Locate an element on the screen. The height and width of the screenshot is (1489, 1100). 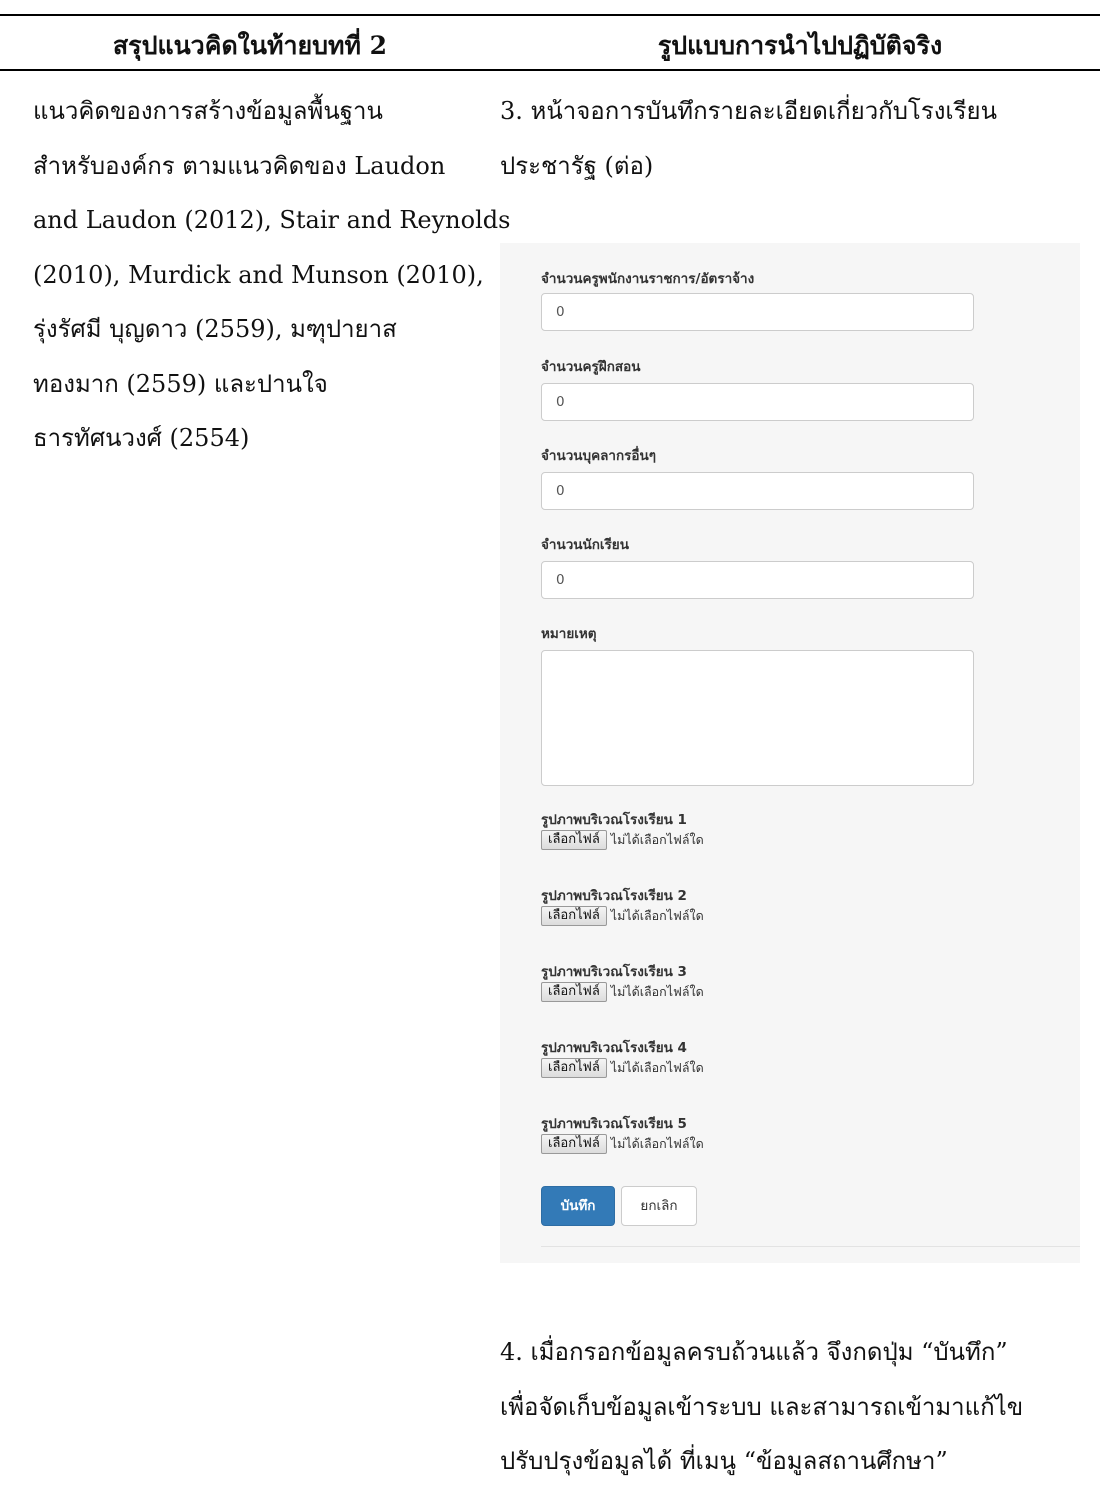
step3-line: ประชารัฐ (ต่อ) is located at coordinates (577, 165).